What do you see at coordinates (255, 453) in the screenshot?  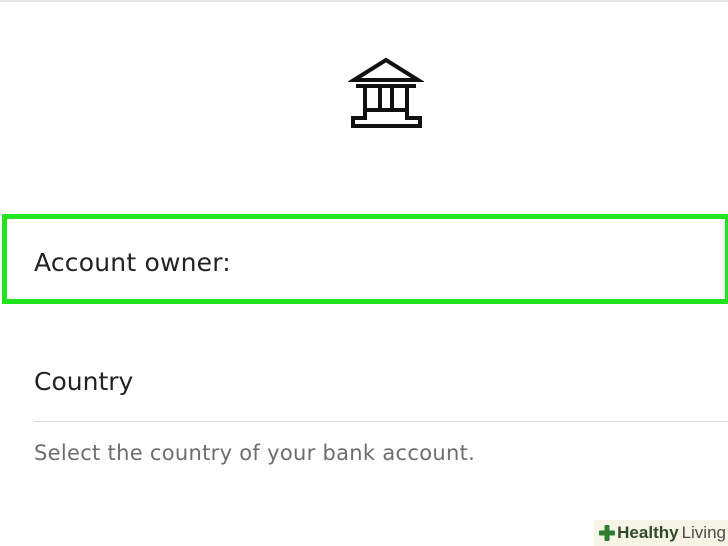 I see `country-helper-text: Select the country of your bank account.` at bounding box center [255, 453].